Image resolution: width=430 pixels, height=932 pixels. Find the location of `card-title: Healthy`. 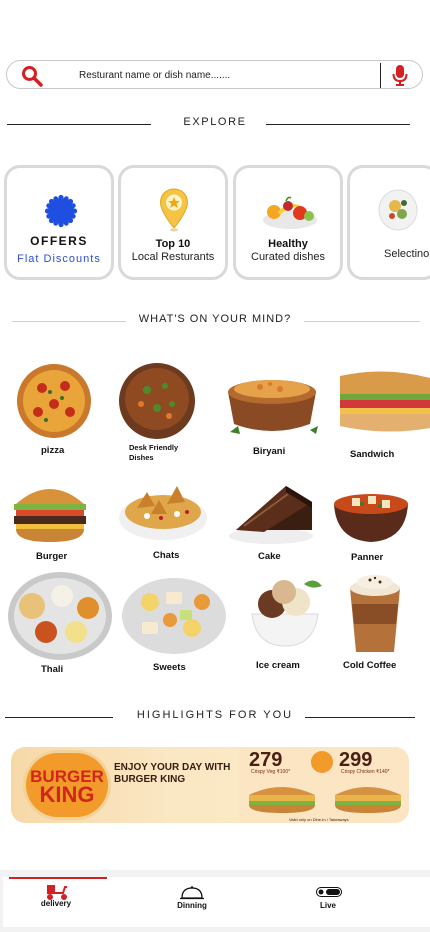

card-title: Healthy is located at coordinates (288, 244).